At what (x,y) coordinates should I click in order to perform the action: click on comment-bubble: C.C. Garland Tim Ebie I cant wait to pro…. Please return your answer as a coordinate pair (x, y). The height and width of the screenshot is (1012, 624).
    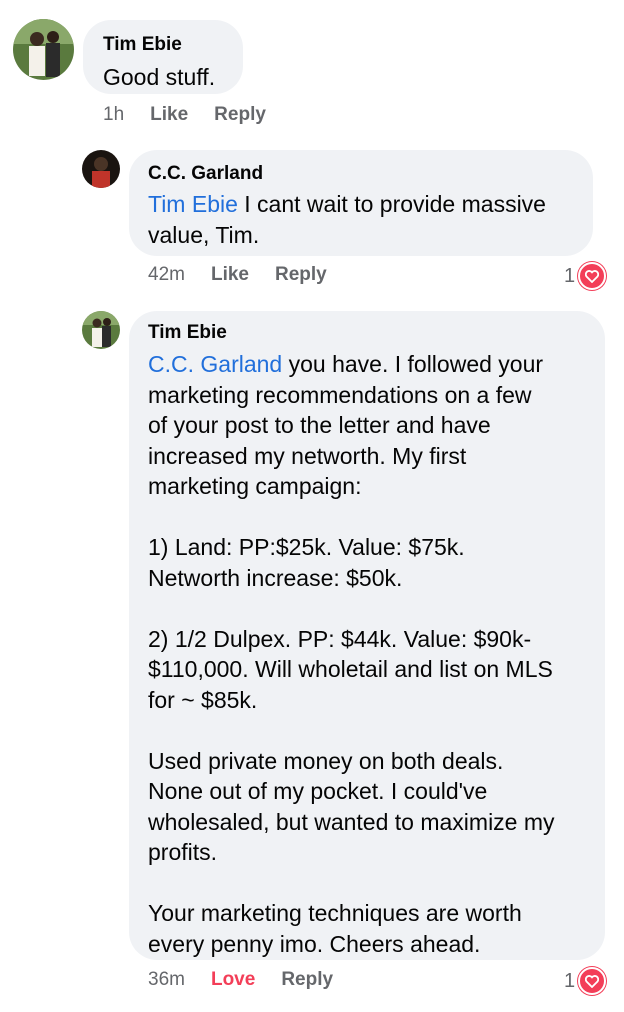
    Looking at the image, I should click on (361, 203).